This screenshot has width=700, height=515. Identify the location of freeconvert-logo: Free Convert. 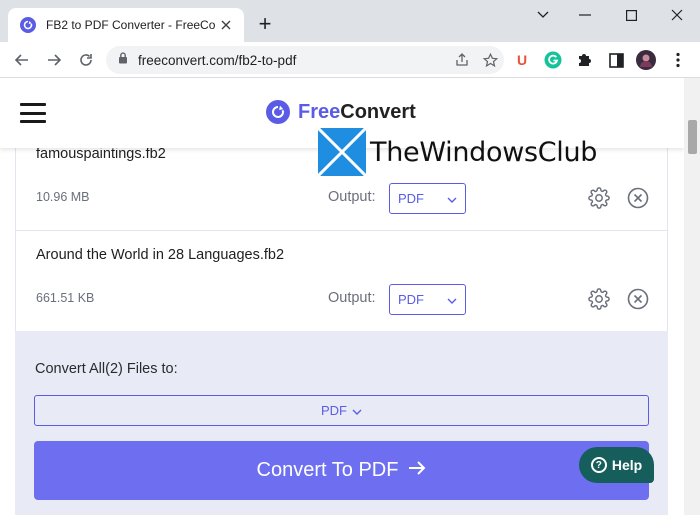
(341, 112).